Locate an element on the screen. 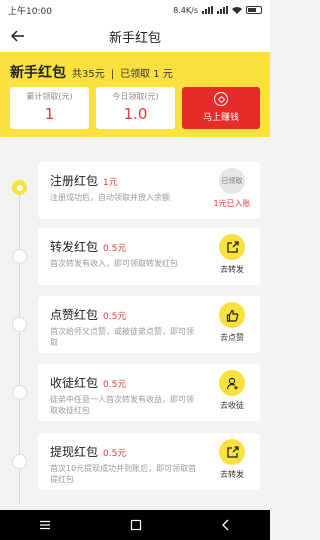  system-nav-bar is located at coordinates (135, 525).